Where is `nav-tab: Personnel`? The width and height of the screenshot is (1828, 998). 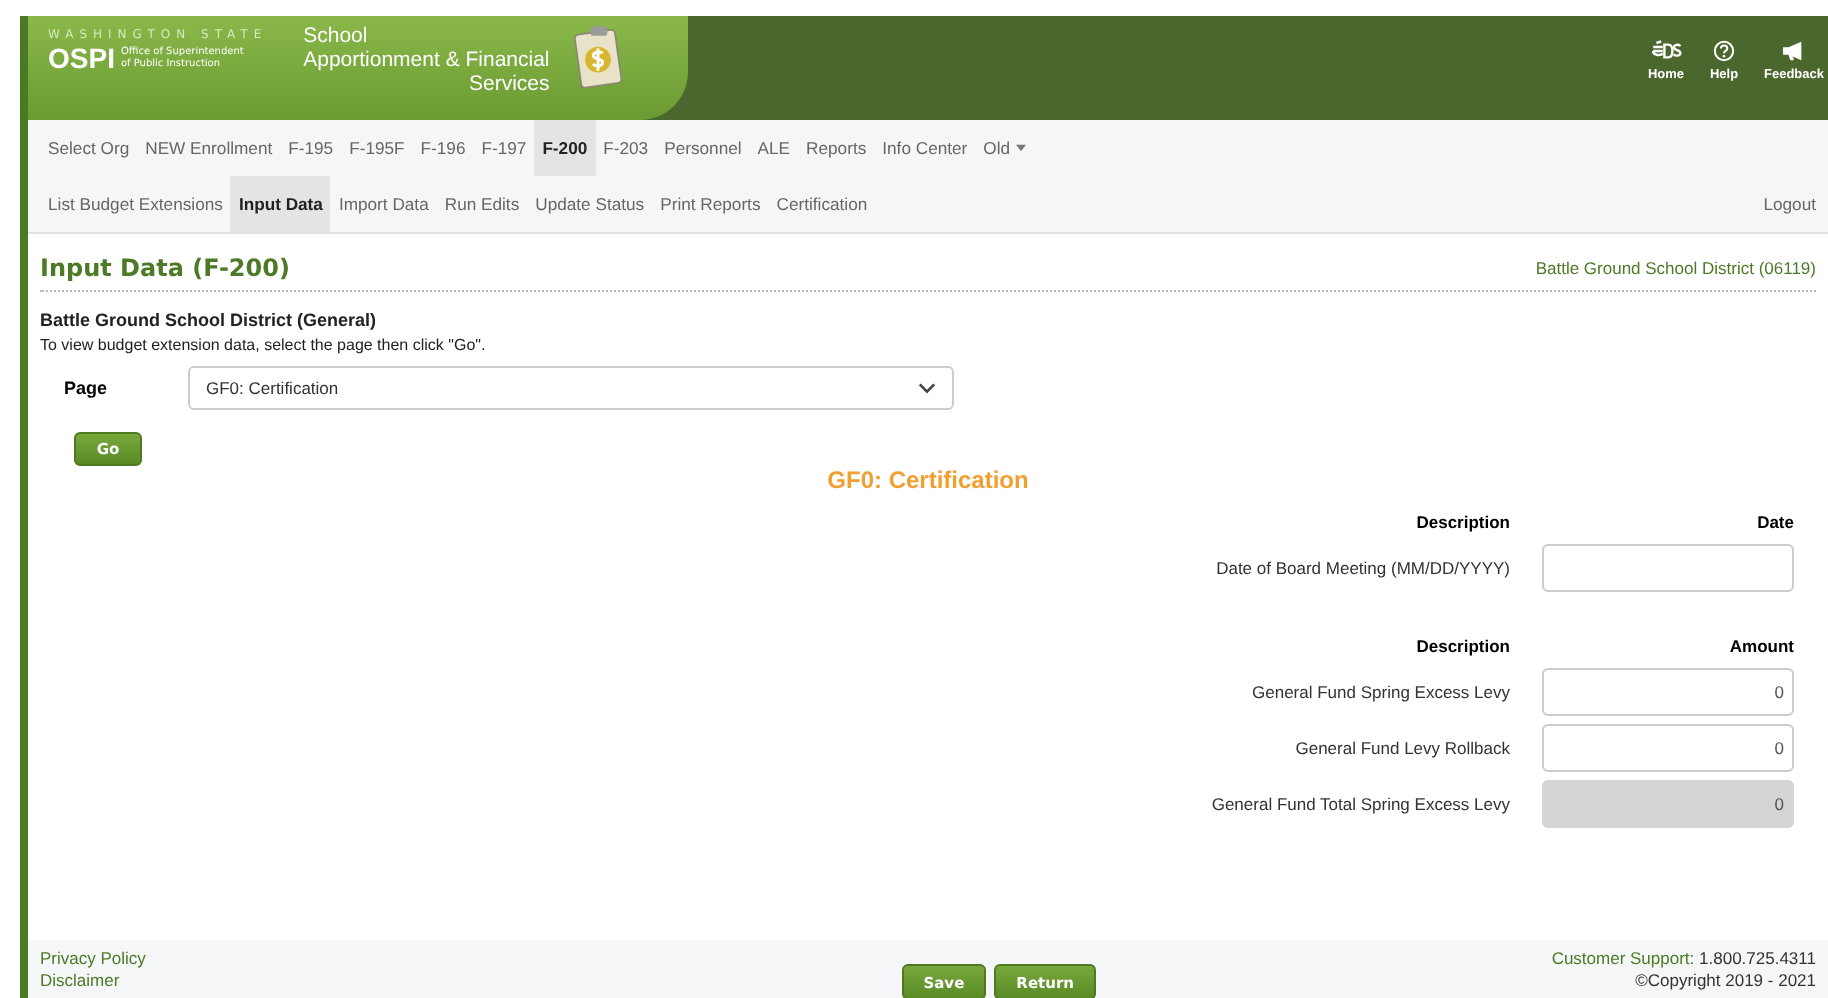 nav-tab: Personnel is located at coordinates (703, 148).